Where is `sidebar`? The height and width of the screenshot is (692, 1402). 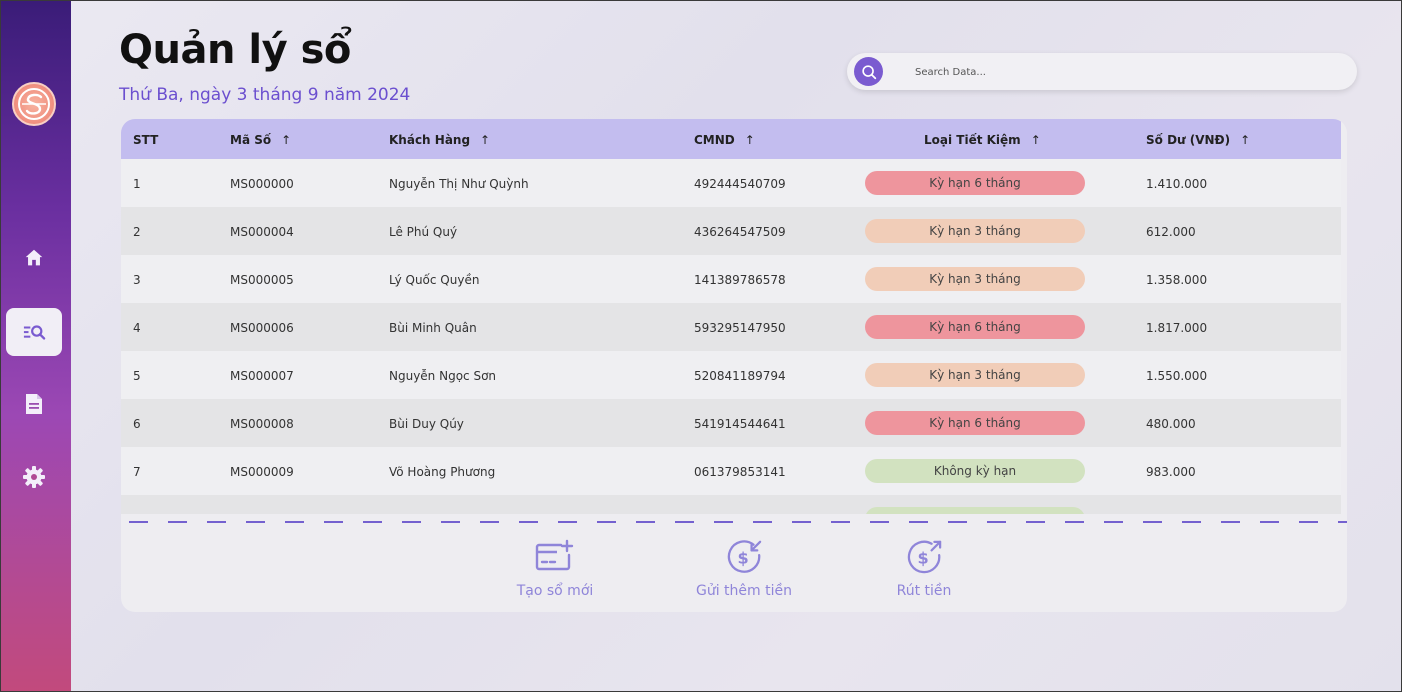 sidebar is located at coordinates (36, 346).